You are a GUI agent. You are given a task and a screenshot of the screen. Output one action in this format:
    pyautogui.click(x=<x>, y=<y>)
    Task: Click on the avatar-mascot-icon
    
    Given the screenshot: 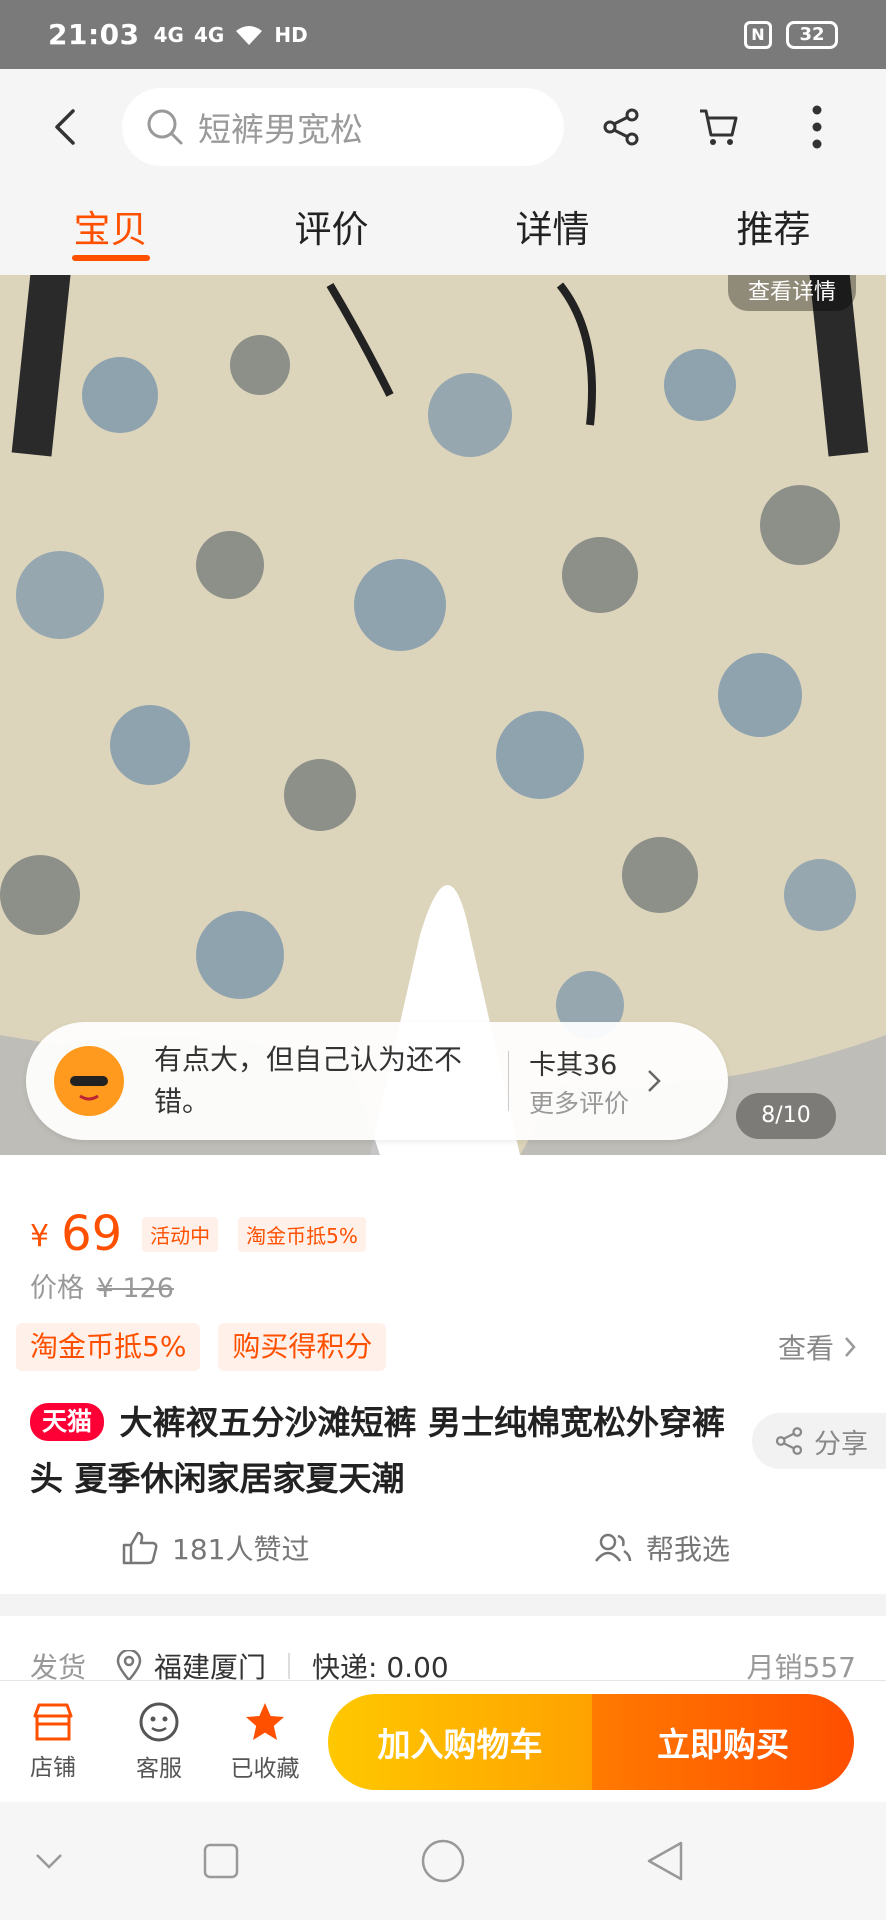 What is the action you would take?
    pyautogui.click(x=89, y=1084)
    